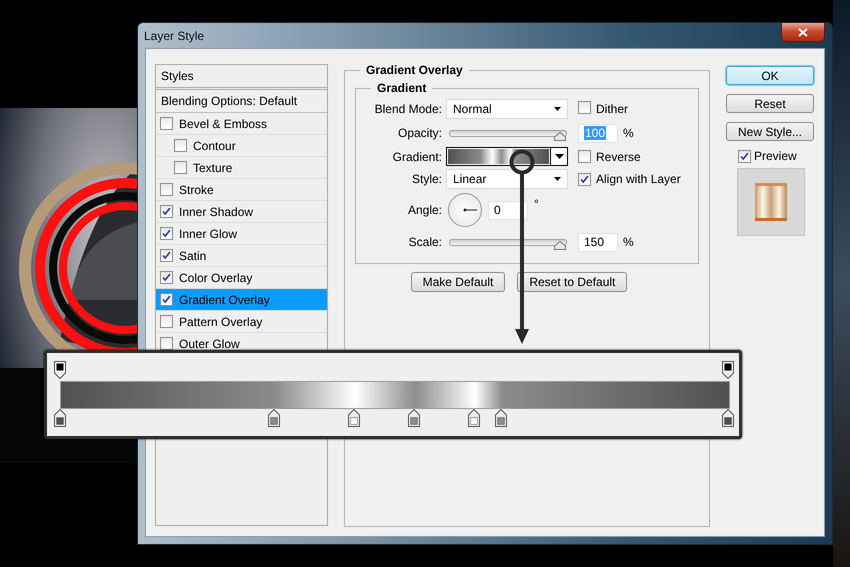  I want to click on group-title: Gradient Overlay, so click(414, 70).